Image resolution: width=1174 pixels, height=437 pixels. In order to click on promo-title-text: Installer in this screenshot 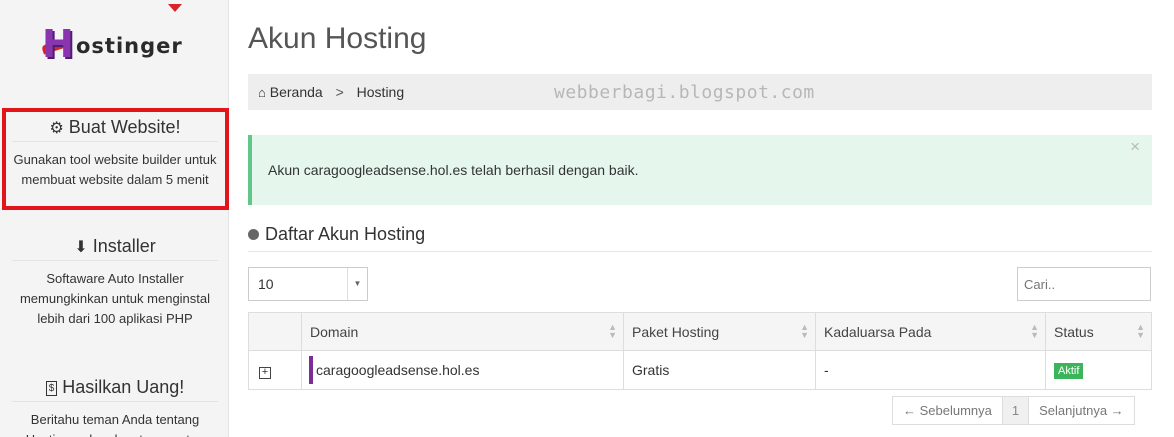, I will do `click(124, 246)`.